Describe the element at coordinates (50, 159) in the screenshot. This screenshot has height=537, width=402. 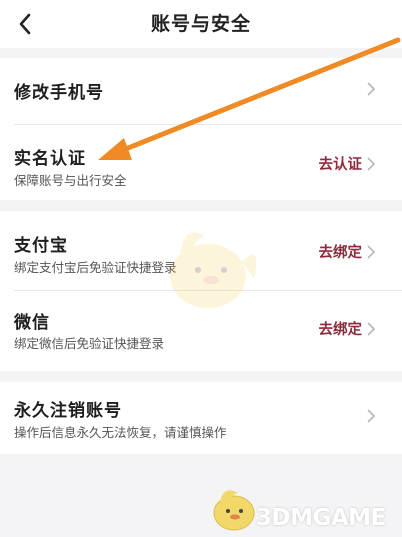
I see `row-title: 实名认证` at that location.